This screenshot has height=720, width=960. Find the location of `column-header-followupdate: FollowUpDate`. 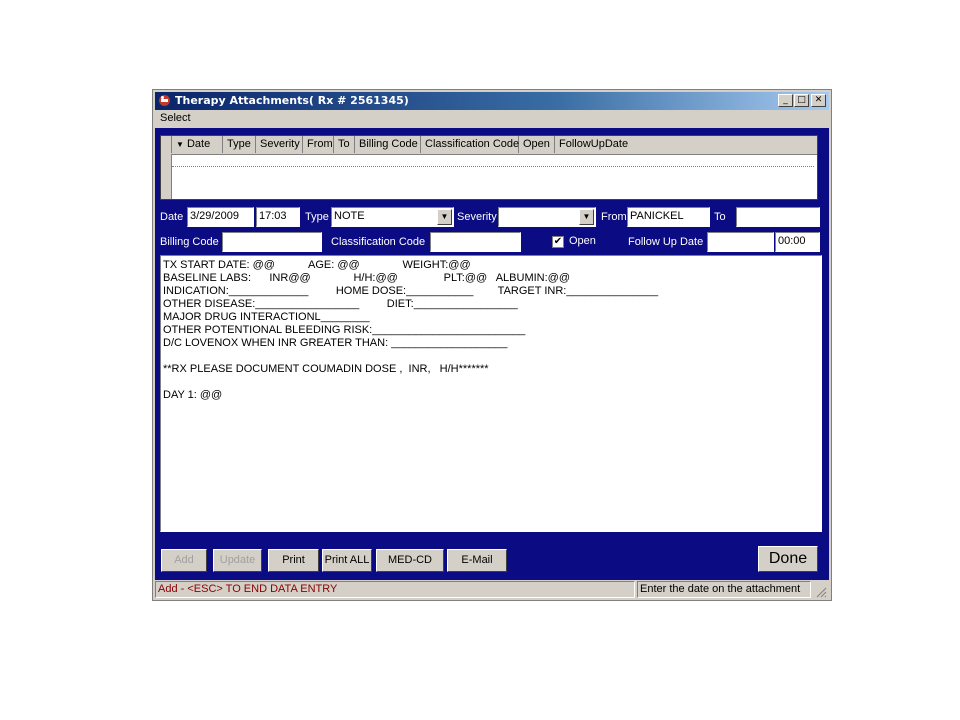

column-header-followupdate: FollowUpDate is located at coordinates (677, 144).